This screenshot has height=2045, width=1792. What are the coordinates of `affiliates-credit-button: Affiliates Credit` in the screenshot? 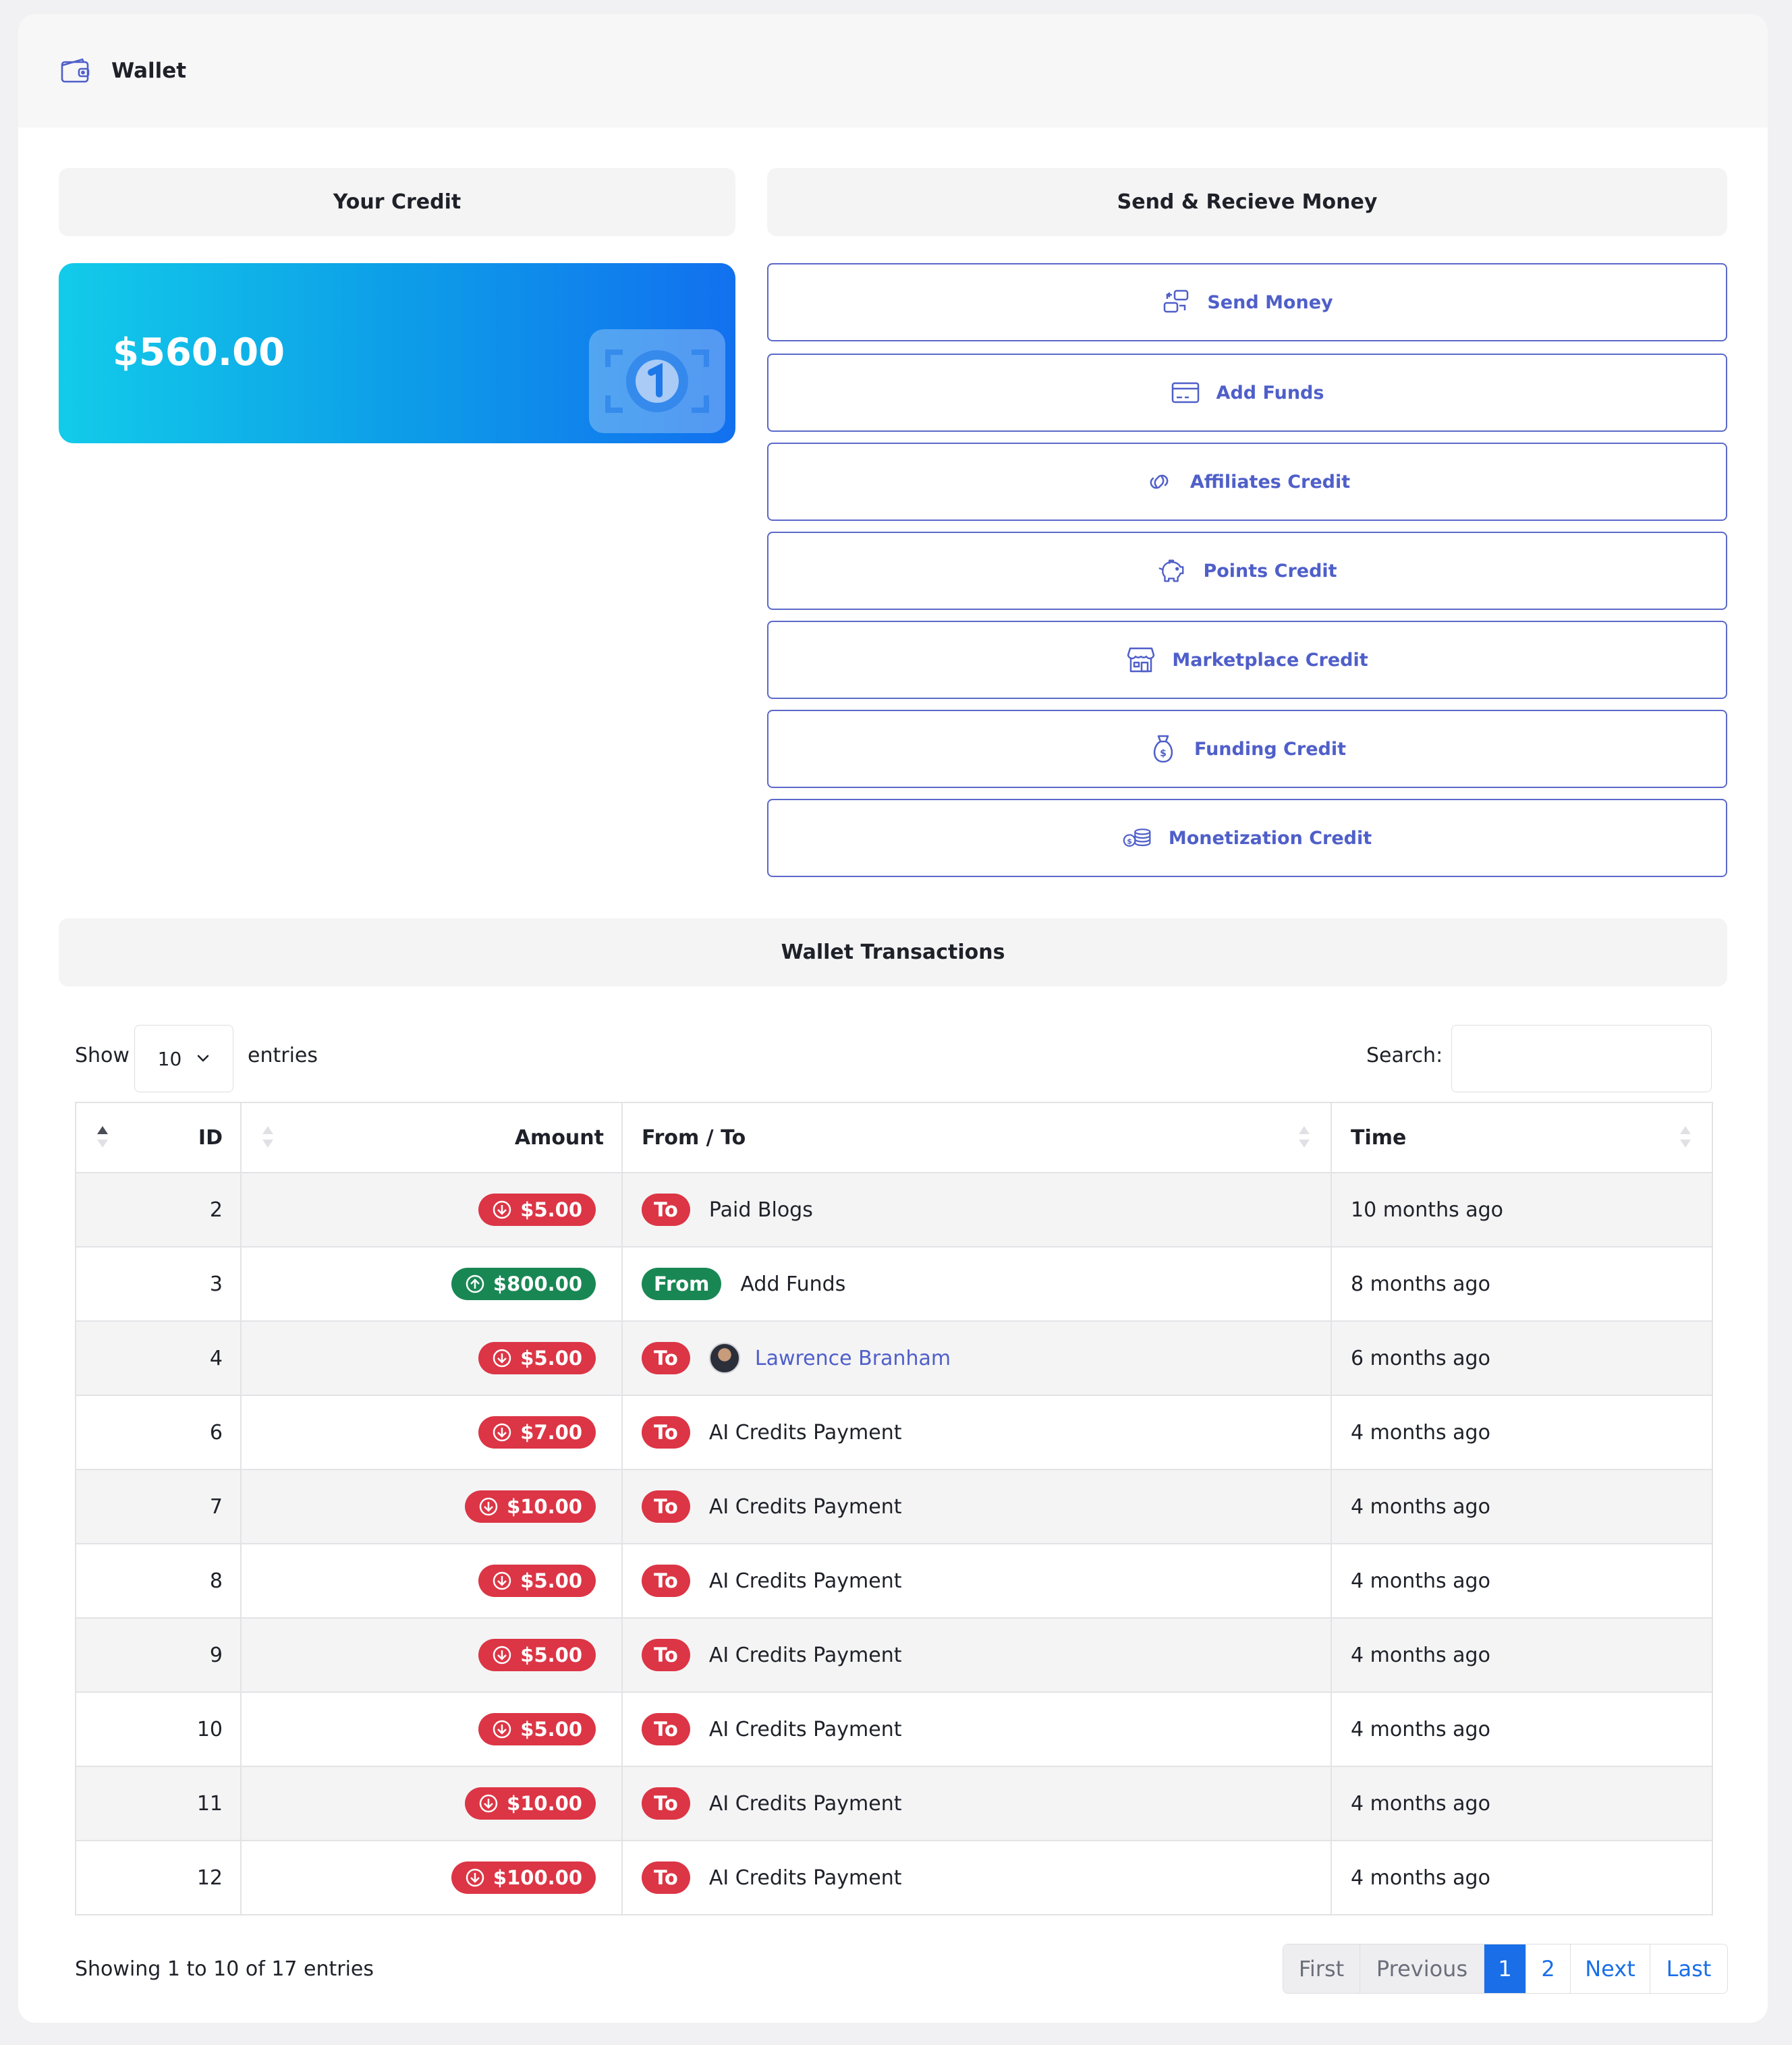 It's located at (1247, 482).